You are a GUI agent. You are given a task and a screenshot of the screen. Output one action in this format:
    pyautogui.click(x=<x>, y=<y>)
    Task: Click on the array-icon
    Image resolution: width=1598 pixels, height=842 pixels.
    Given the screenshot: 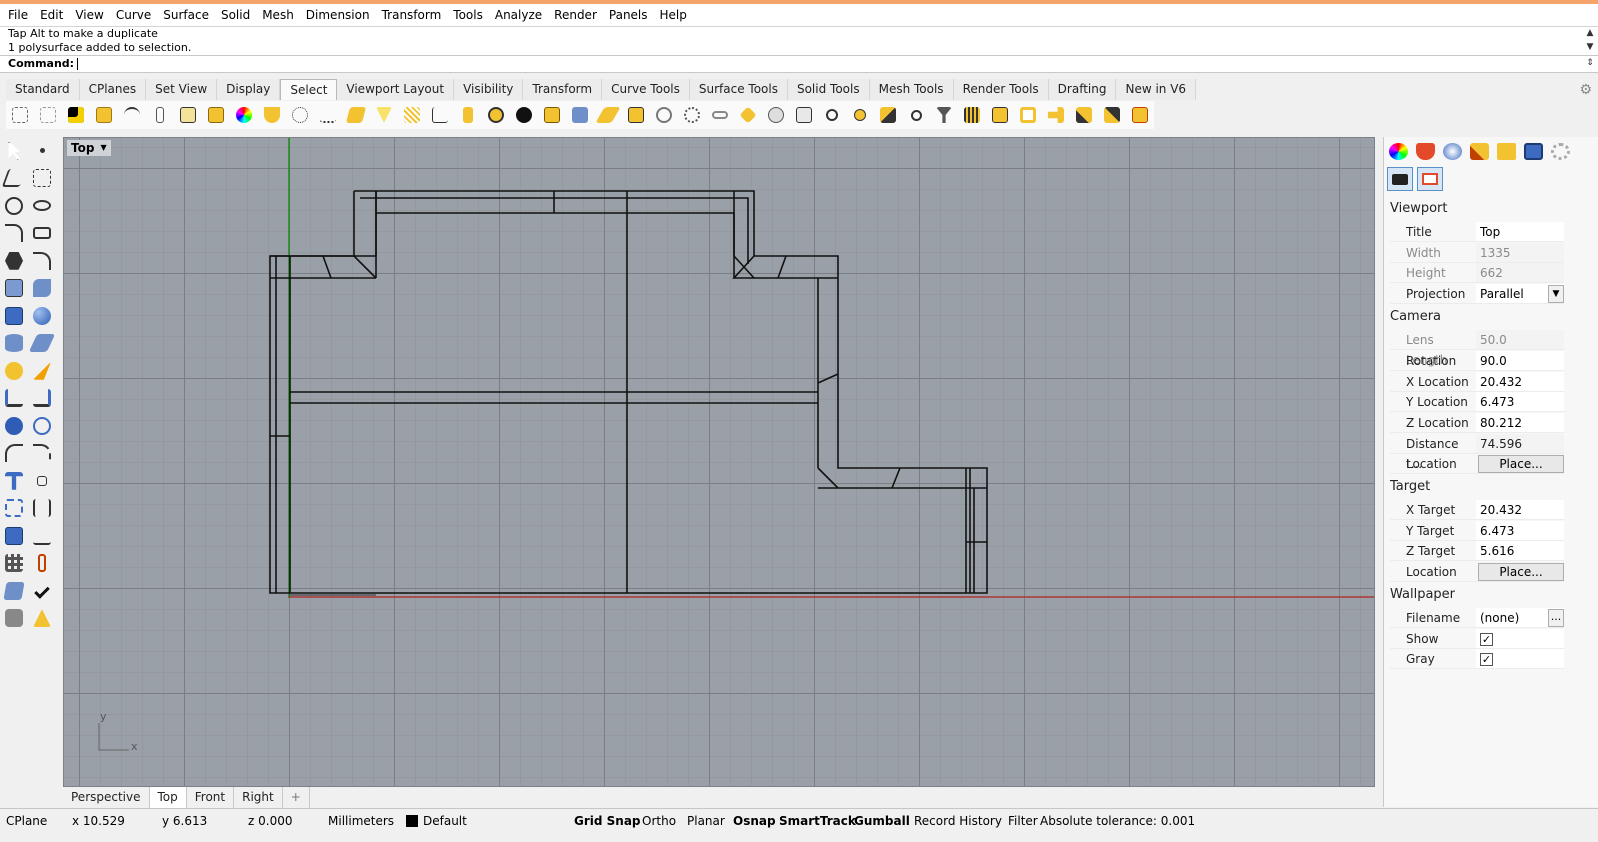 What is the action you would take?
    pyautogui.click(x=14, y=563)
    